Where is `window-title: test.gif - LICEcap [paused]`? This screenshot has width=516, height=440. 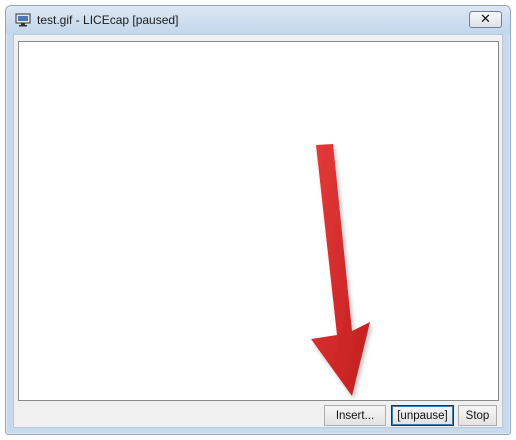 window-title: test.gif - LICEcap [paused] is located at coordinates (108, 20).